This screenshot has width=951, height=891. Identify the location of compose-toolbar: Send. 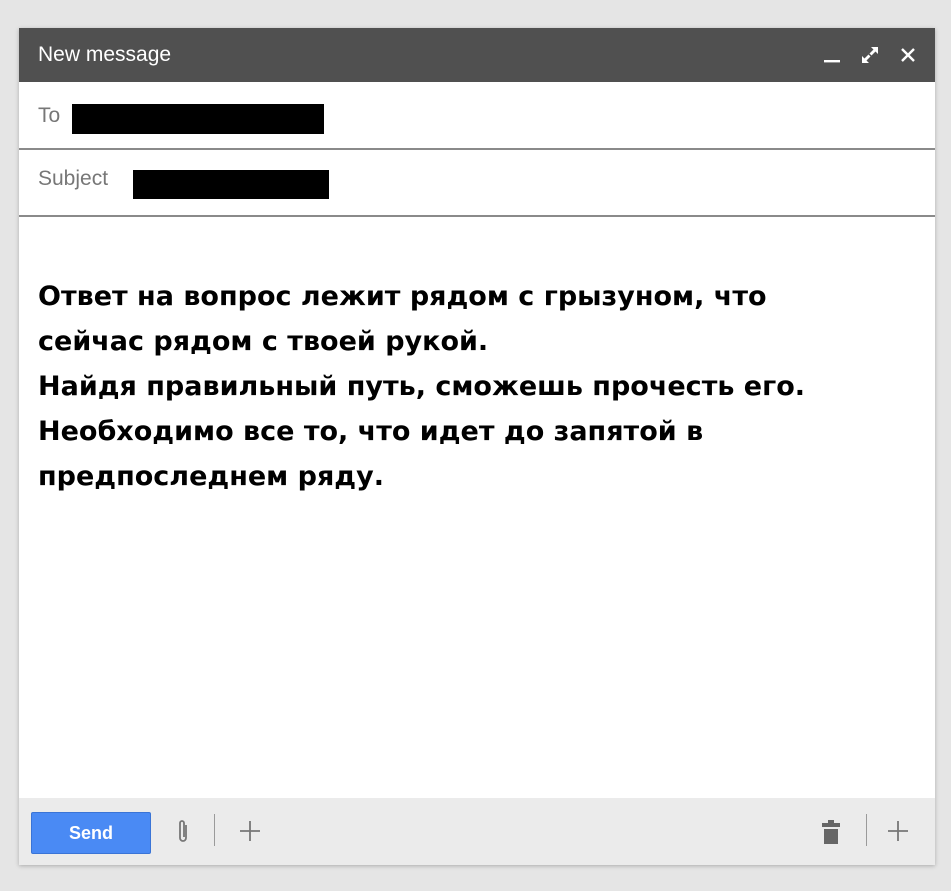
(477, 831).